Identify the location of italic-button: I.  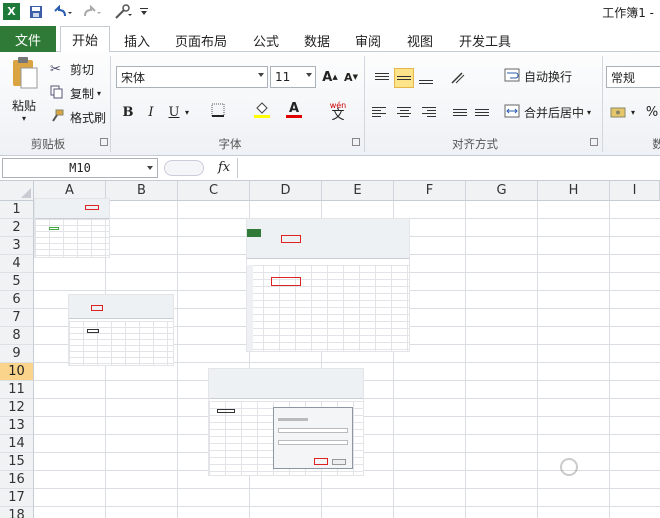
(151, 112).